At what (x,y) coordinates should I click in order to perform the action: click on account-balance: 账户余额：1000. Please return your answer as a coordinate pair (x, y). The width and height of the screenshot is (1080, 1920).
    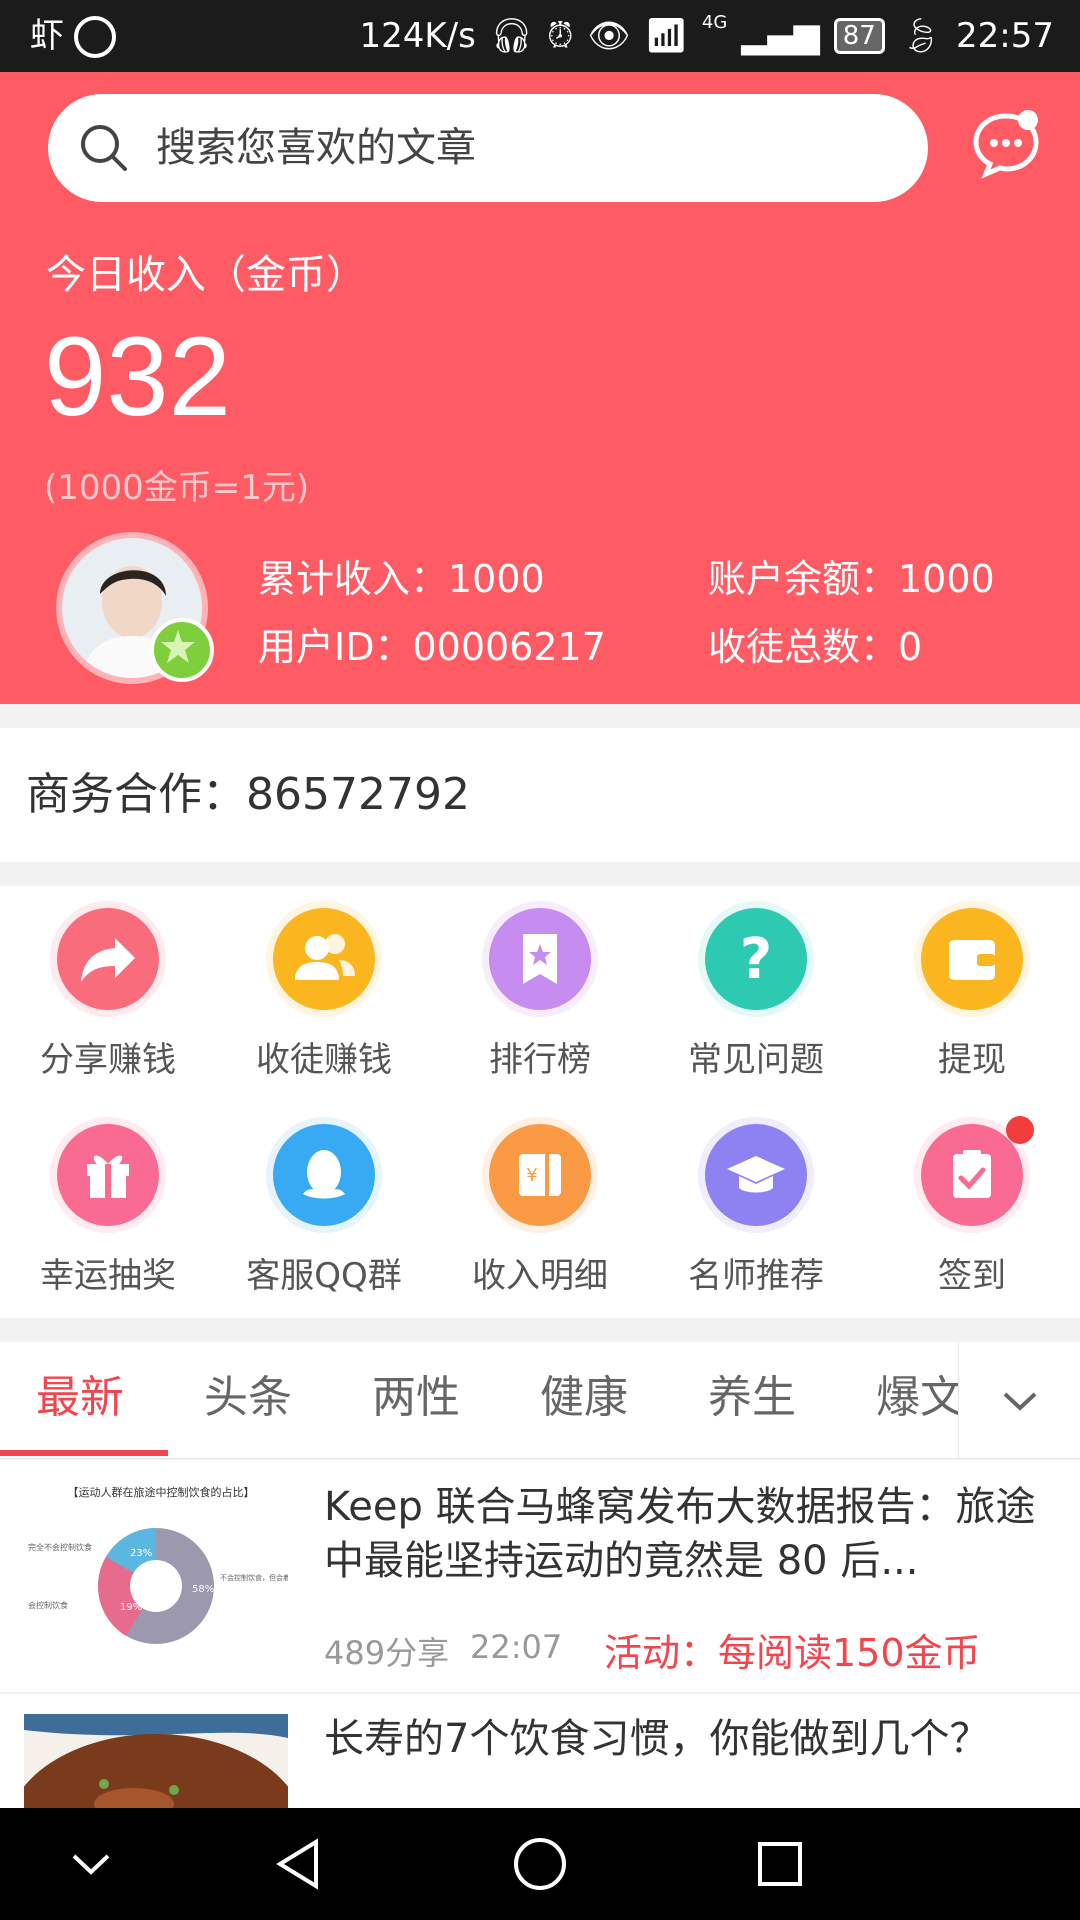
    Looking at the image, I should click on (851, 579).